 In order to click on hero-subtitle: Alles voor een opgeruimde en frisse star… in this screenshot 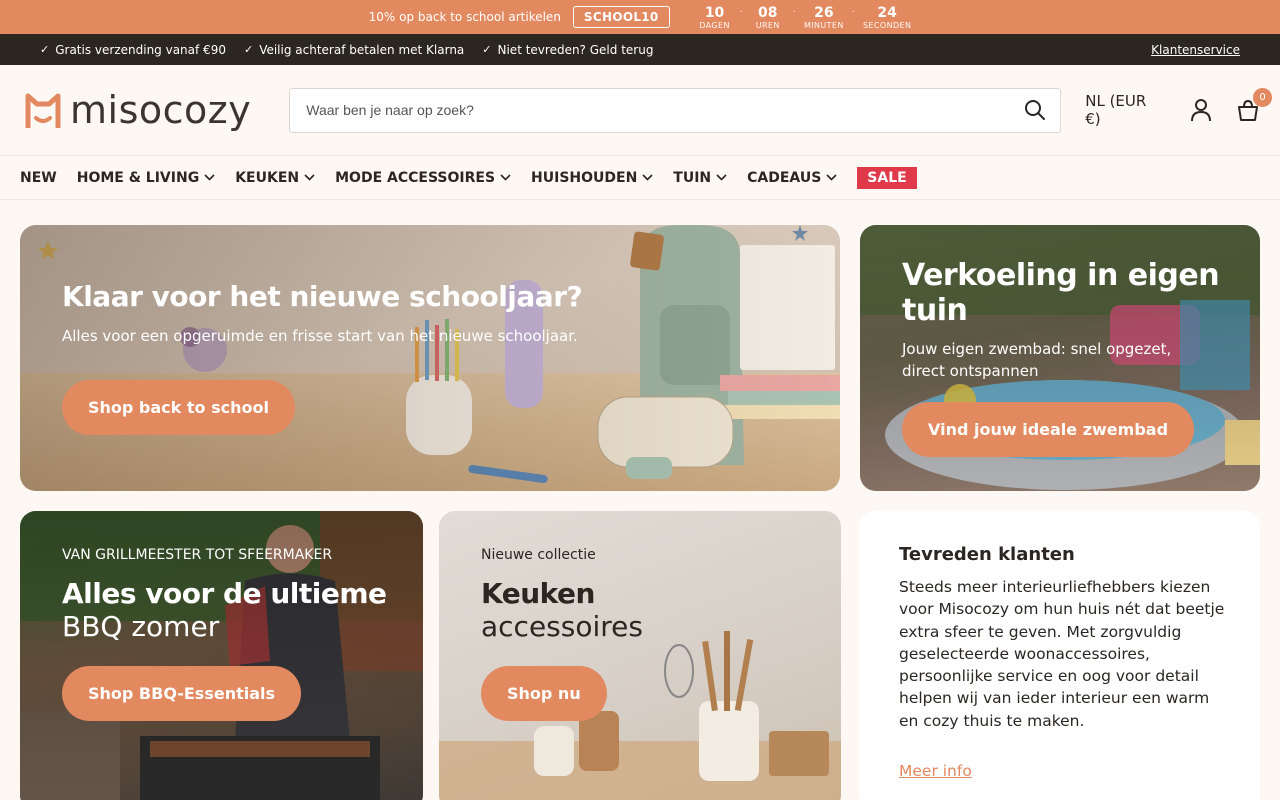, I will do `click(320, 336)`.